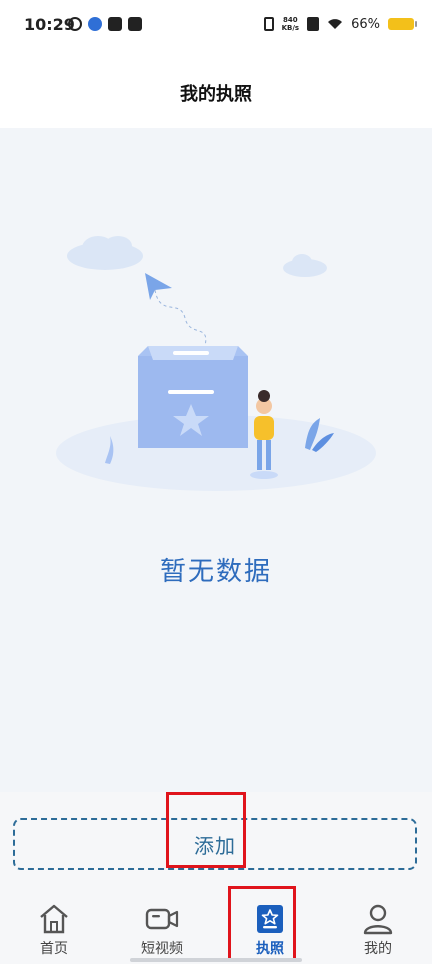  I want to click on page-header: 我的执照, so click(216, 90).